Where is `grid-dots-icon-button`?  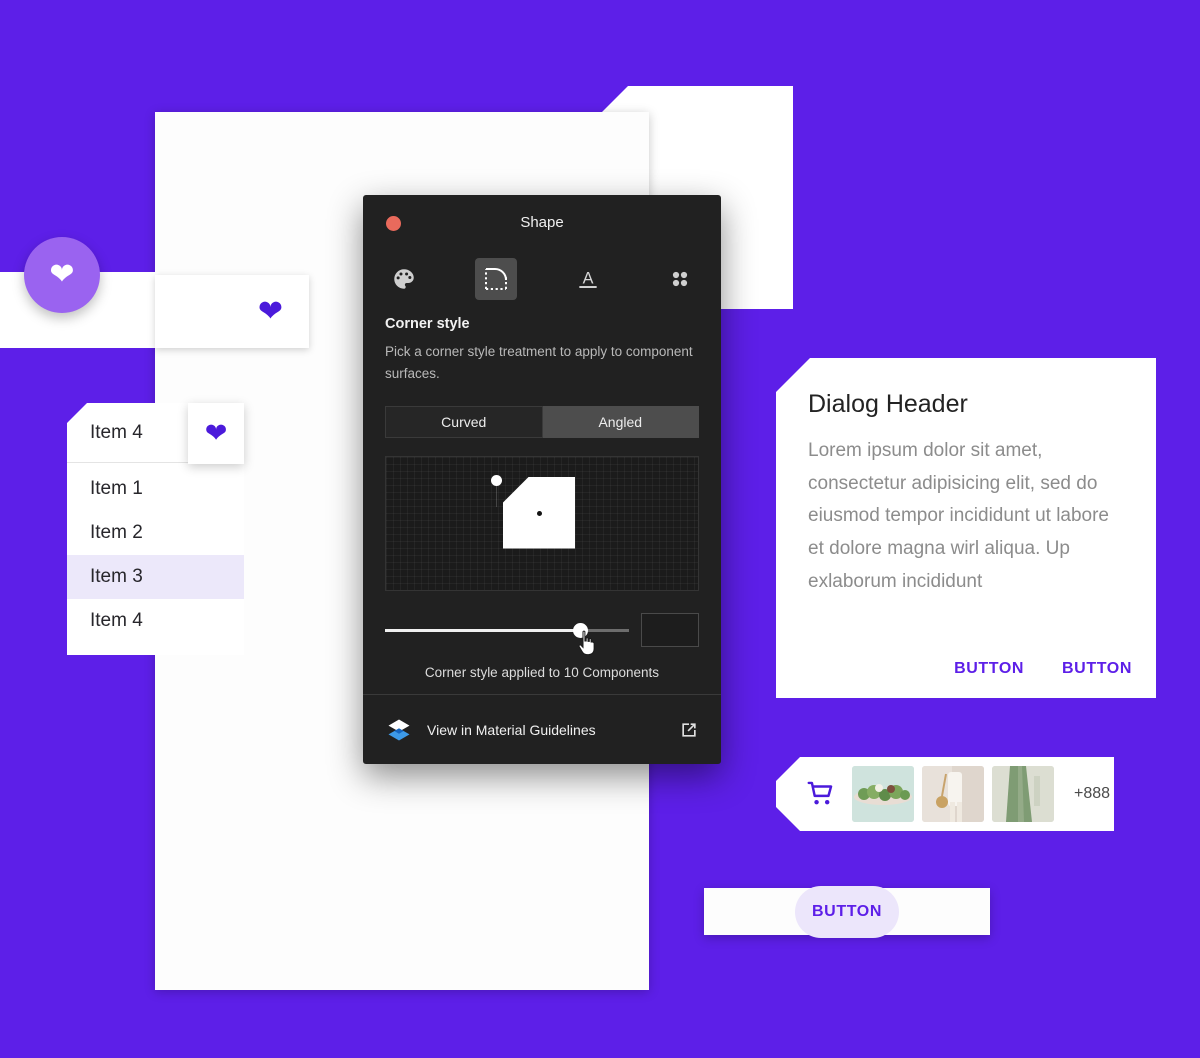
grid-dots-icon-button is located at coordinates (680, 279).